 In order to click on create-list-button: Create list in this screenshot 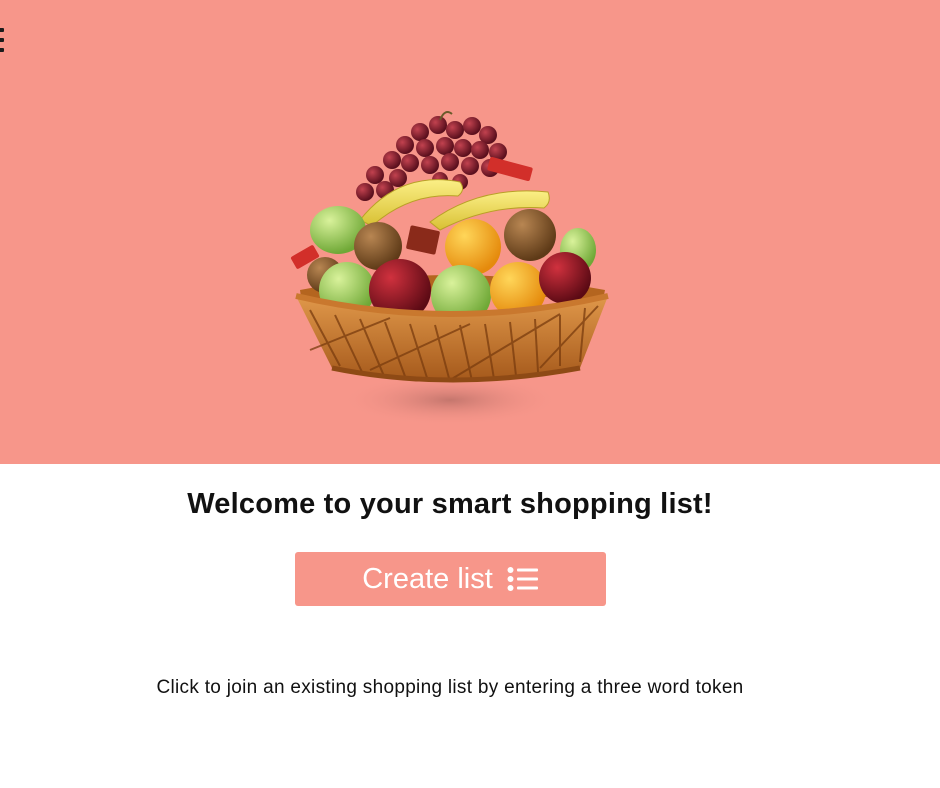, I will do `click(450, 579)`.